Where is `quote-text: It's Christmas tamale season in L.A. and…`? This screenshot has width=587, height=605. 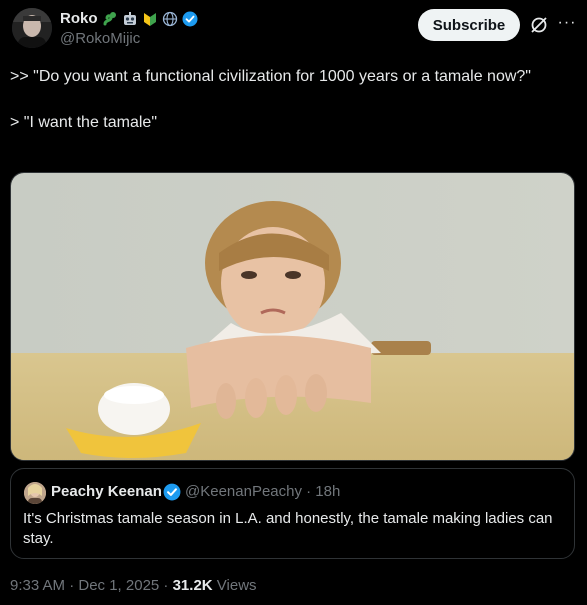
quote-text: It's Christmas tamale season in L.A. and… is located at coordinates (288, 528).